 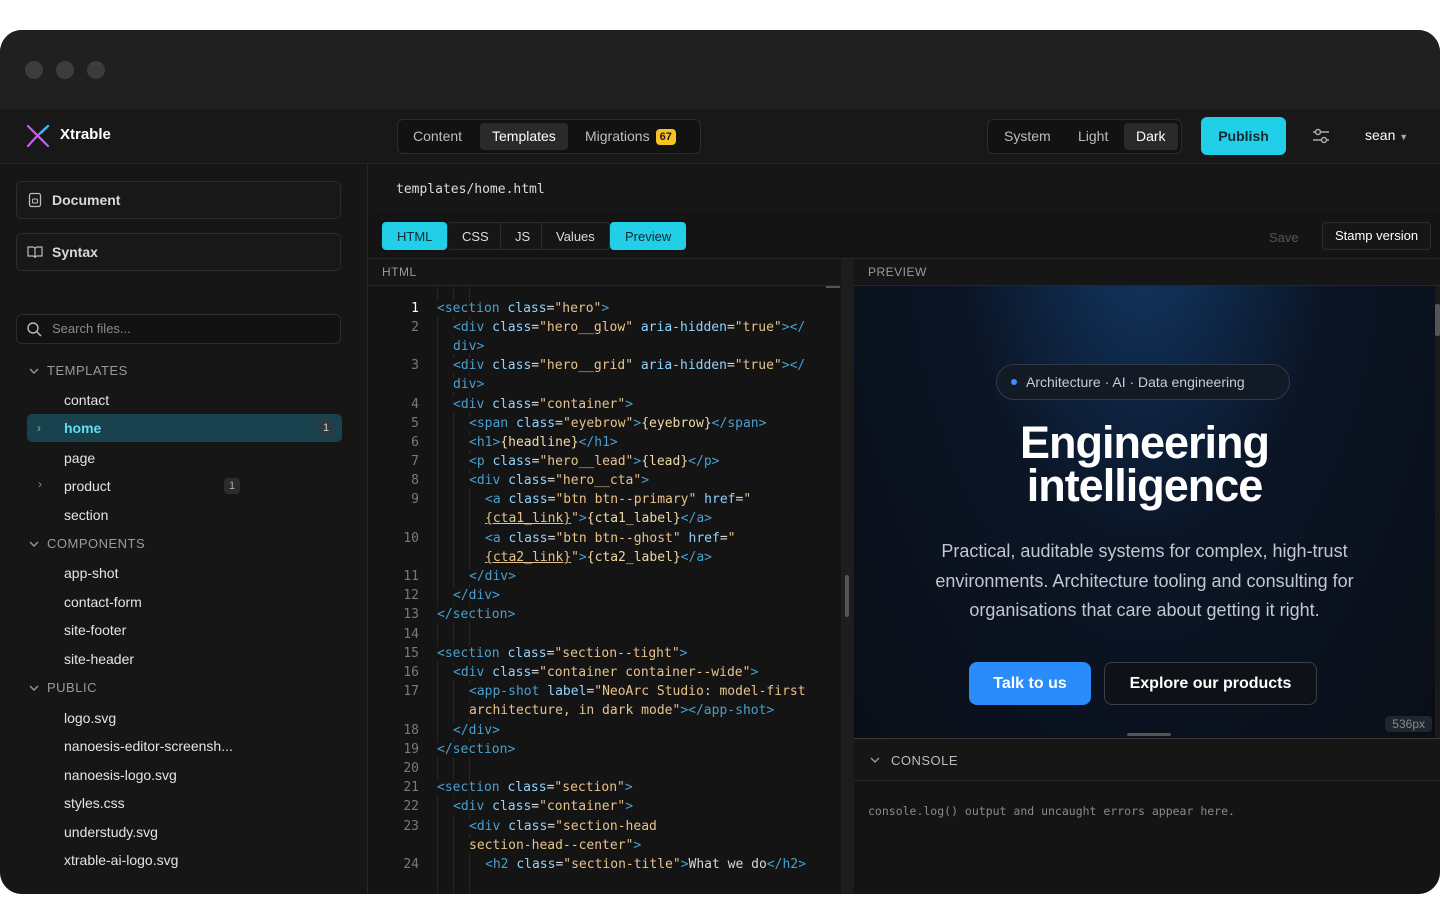 I want to click on talk-to-us-button: Talk to us, so click(x=1030, y=683).